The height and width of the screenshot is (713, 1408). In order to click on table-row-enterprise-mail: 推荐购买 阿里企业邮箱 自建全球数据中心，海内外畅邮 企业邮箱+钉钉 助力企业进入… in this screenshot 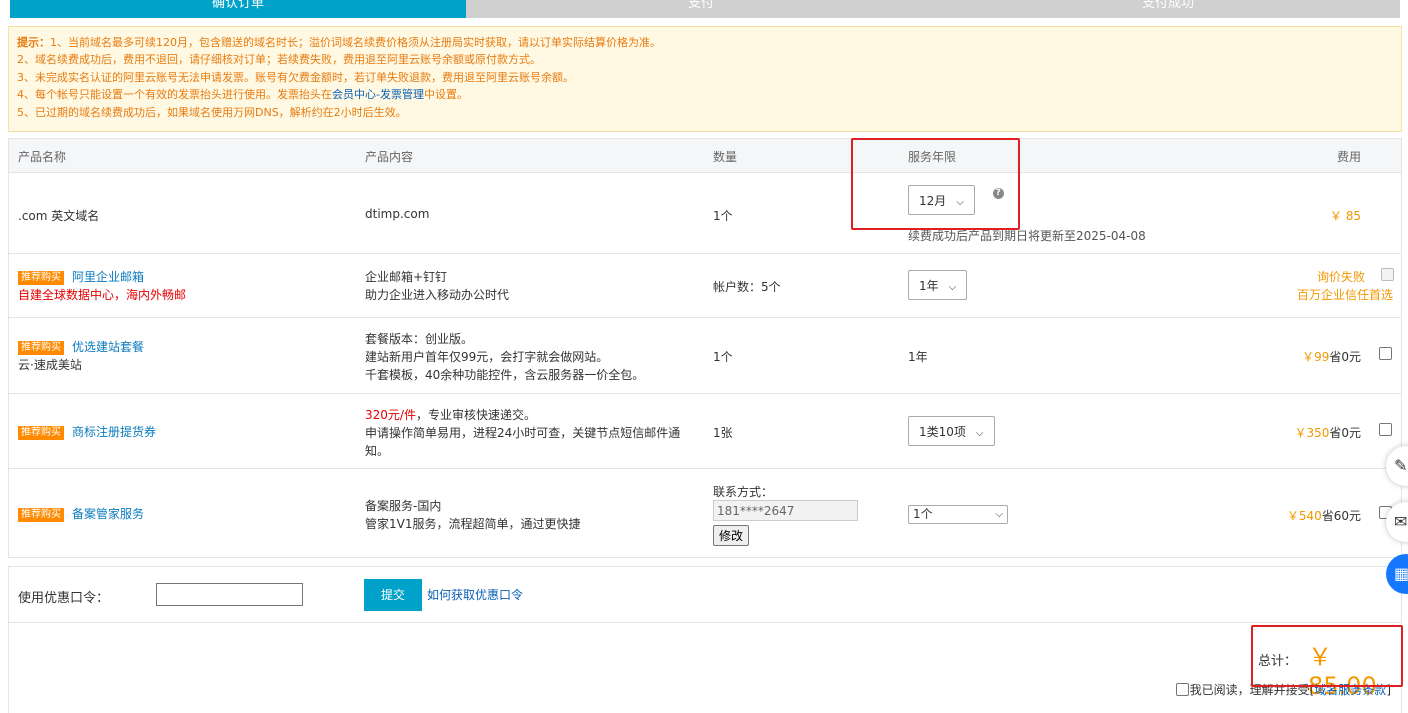, I will do `click(705, 285)`.